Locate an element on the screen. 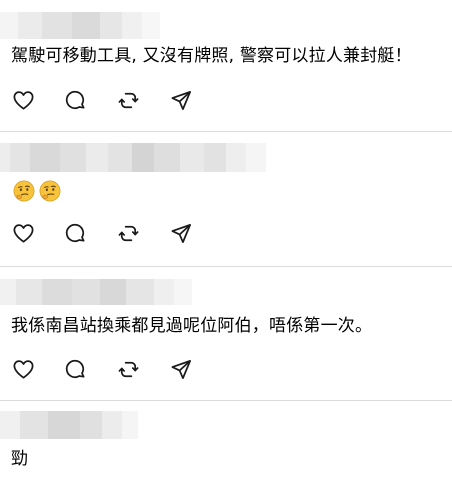 The image size is (452, 486). emoji-row is located at coordinates (43, 191).